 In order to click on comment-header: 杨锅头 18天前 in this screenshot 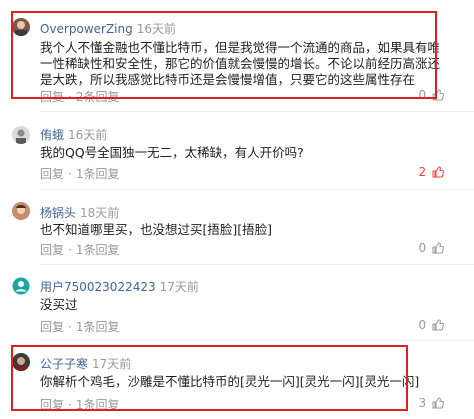, I will do `click(79, 212)`.